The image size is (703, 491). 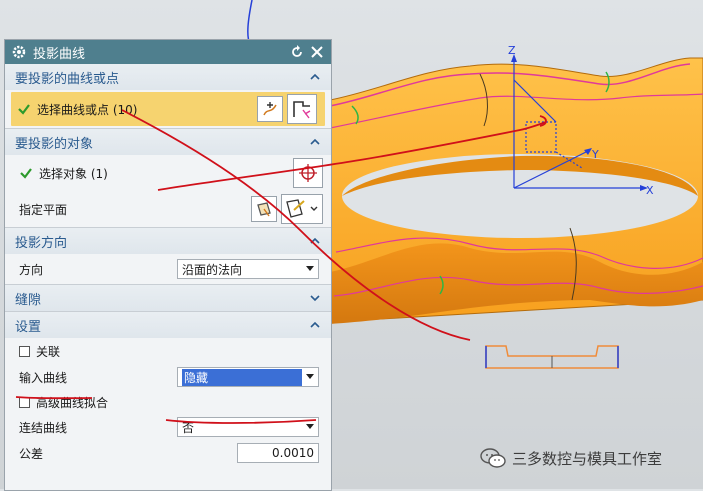 What do you see at coordinates (168, 453) in the screenshot?
I see `tolerance-row: 公差 0.0010` at bounding box center [168, 453].